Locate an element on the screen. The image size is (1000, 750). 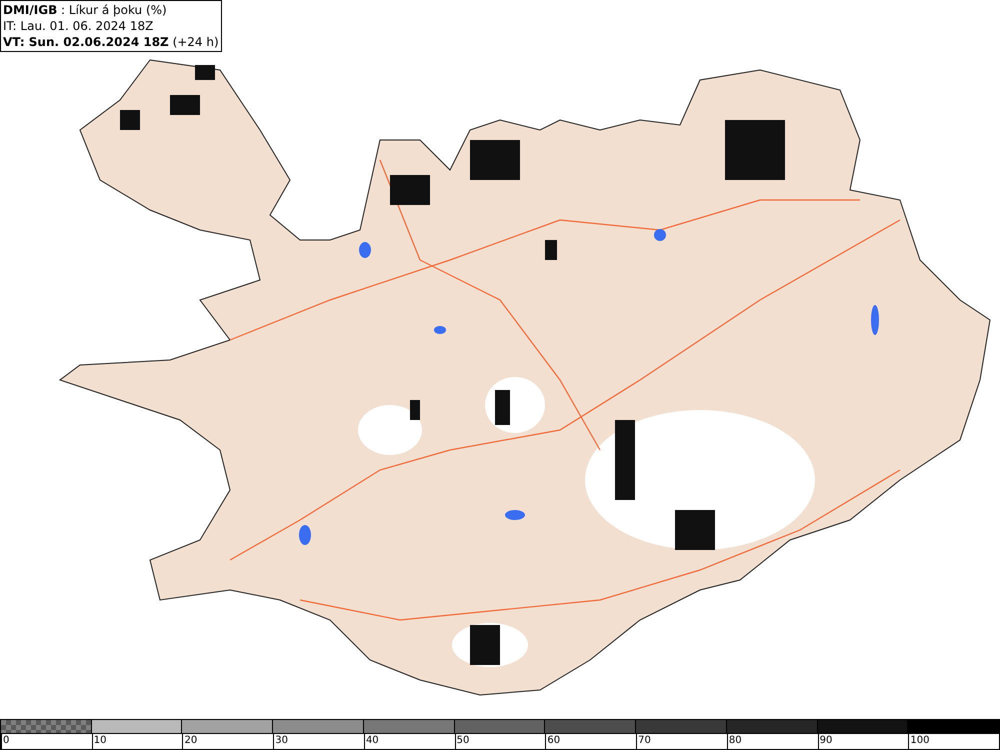
legend-tick-label: 40 is located at coordinates (371, 740).